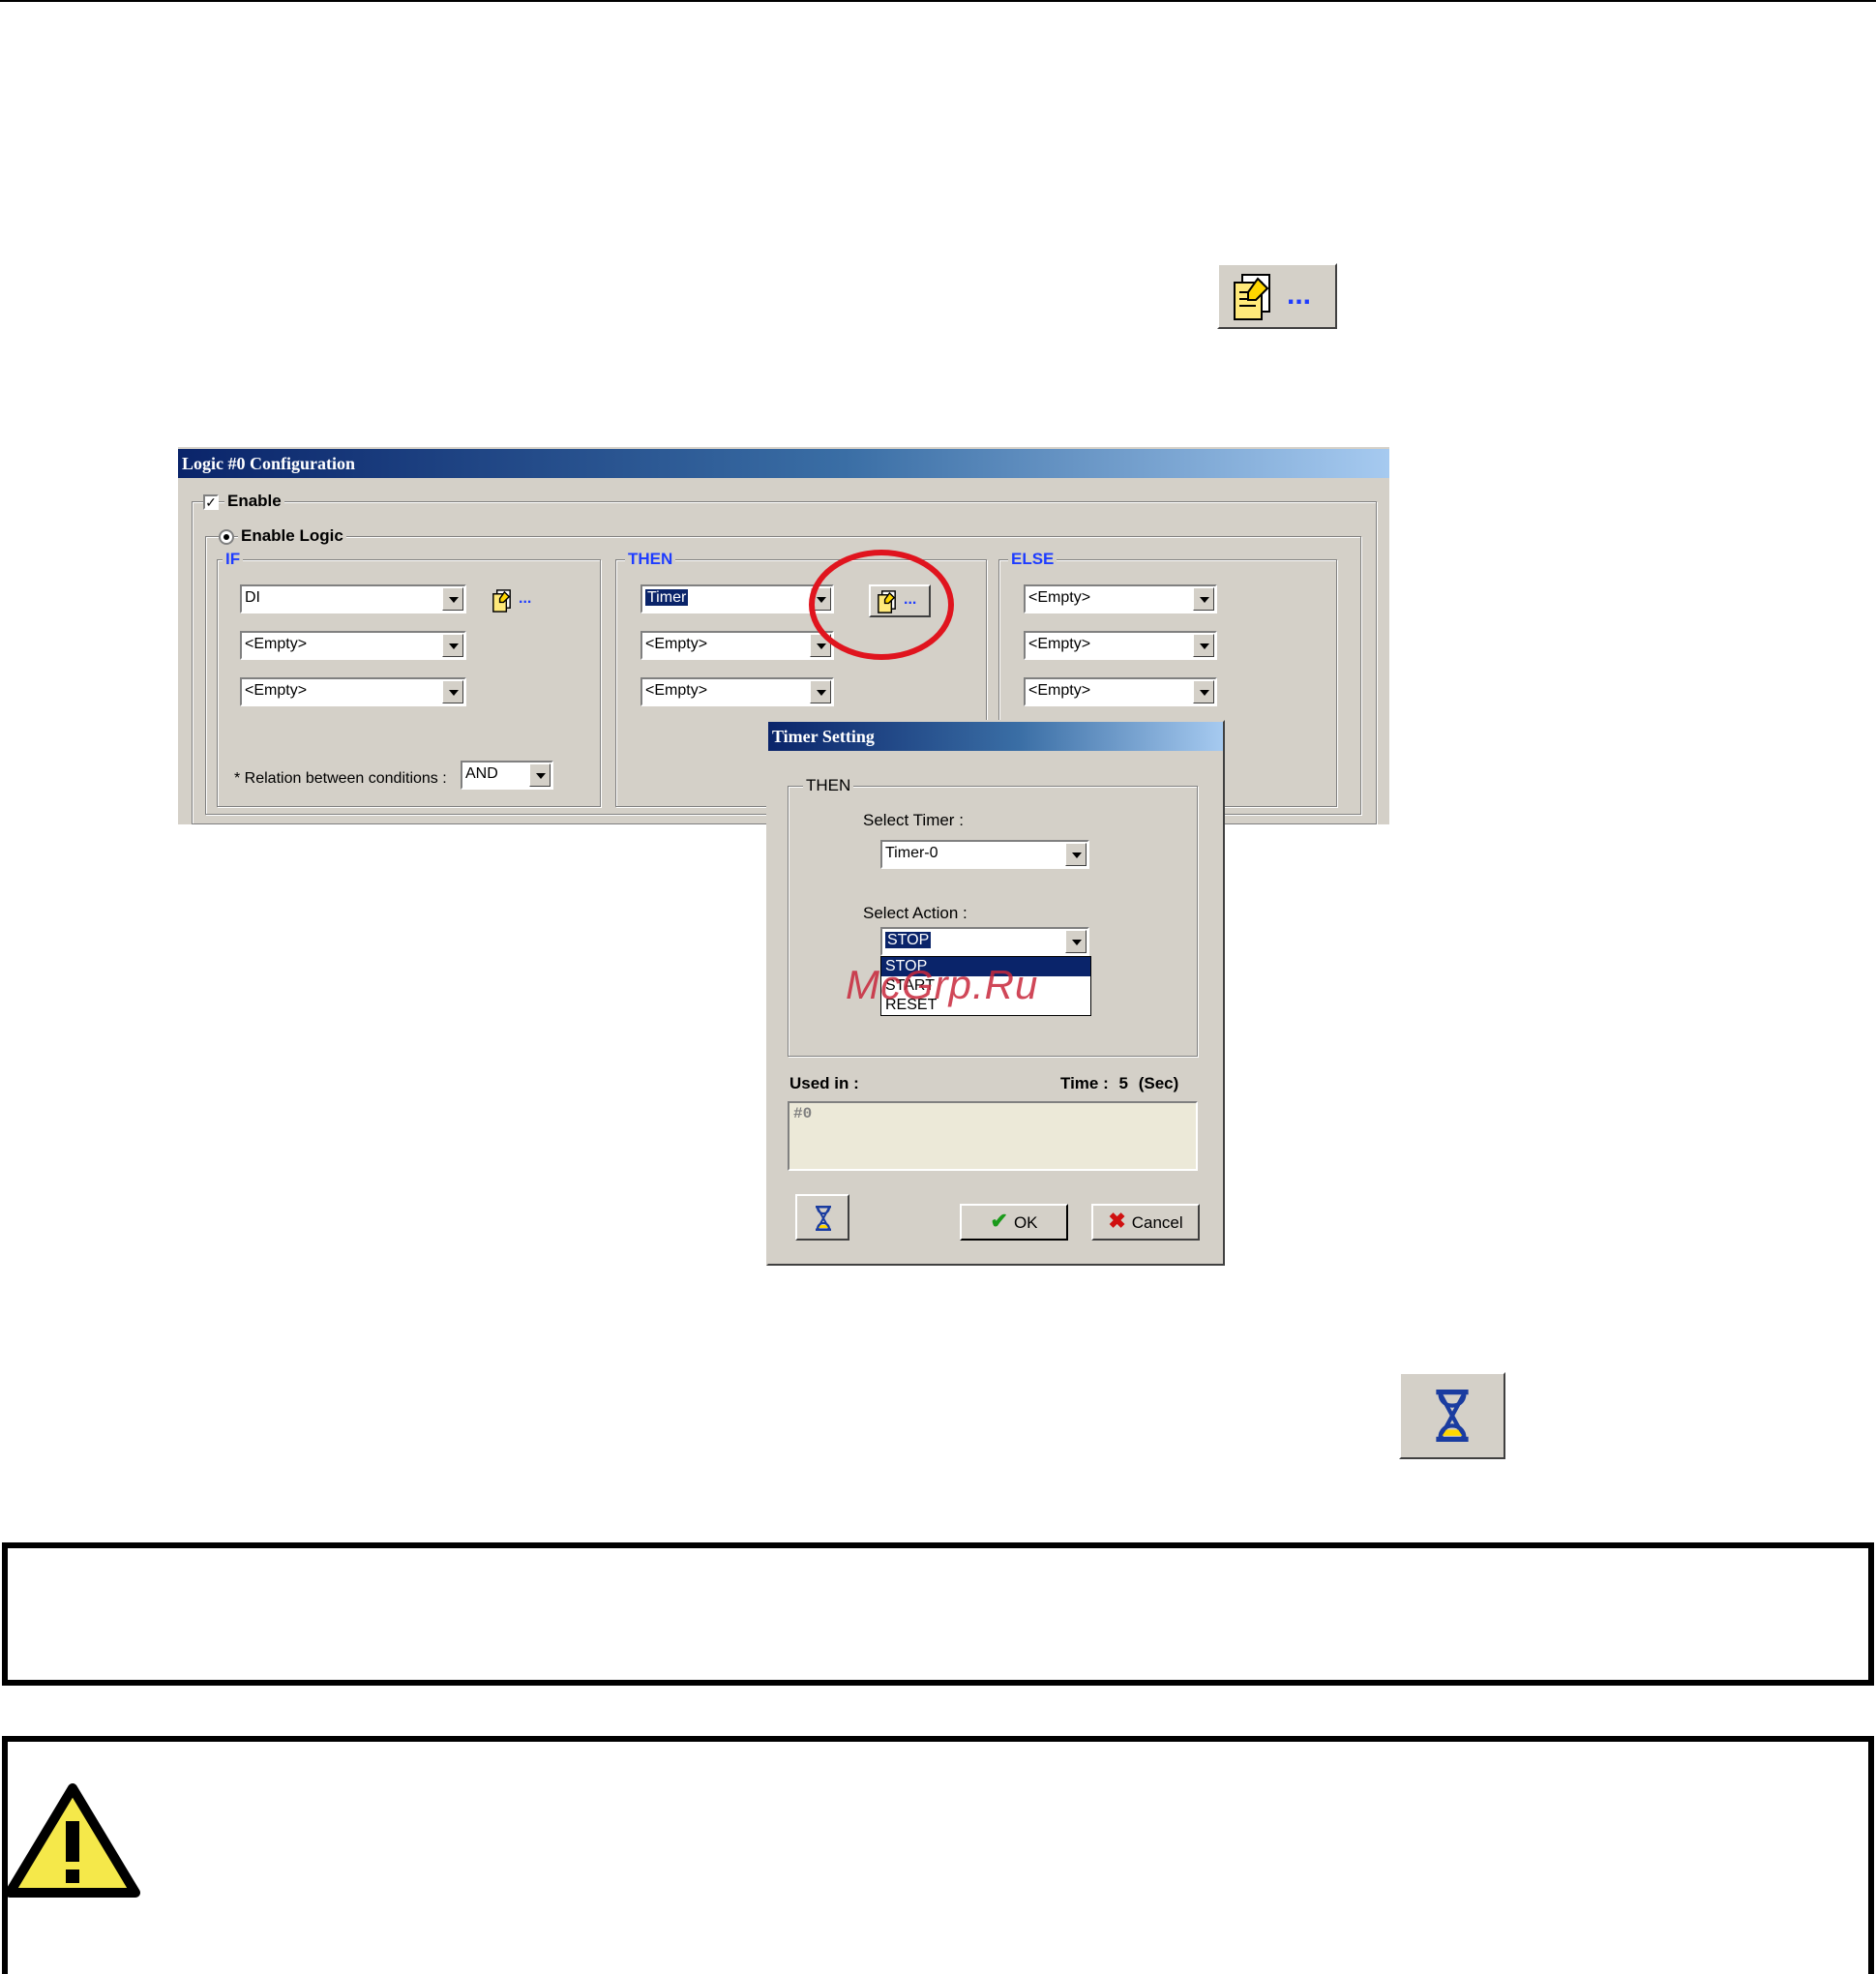 This screenshot has height=1974, width=1876. I want to click on ok-label: OK, so click(1025, 1222).